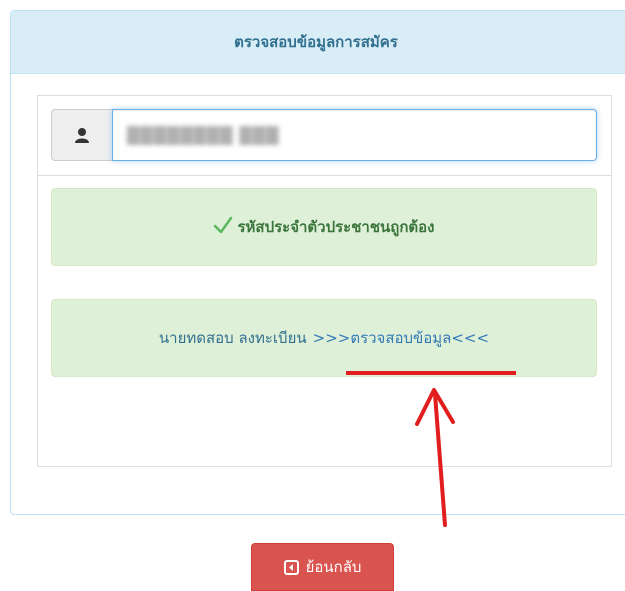  Describe the element at coordinates (435, 457) in the screenshot. I see `red-arrow-annotation` at that location.